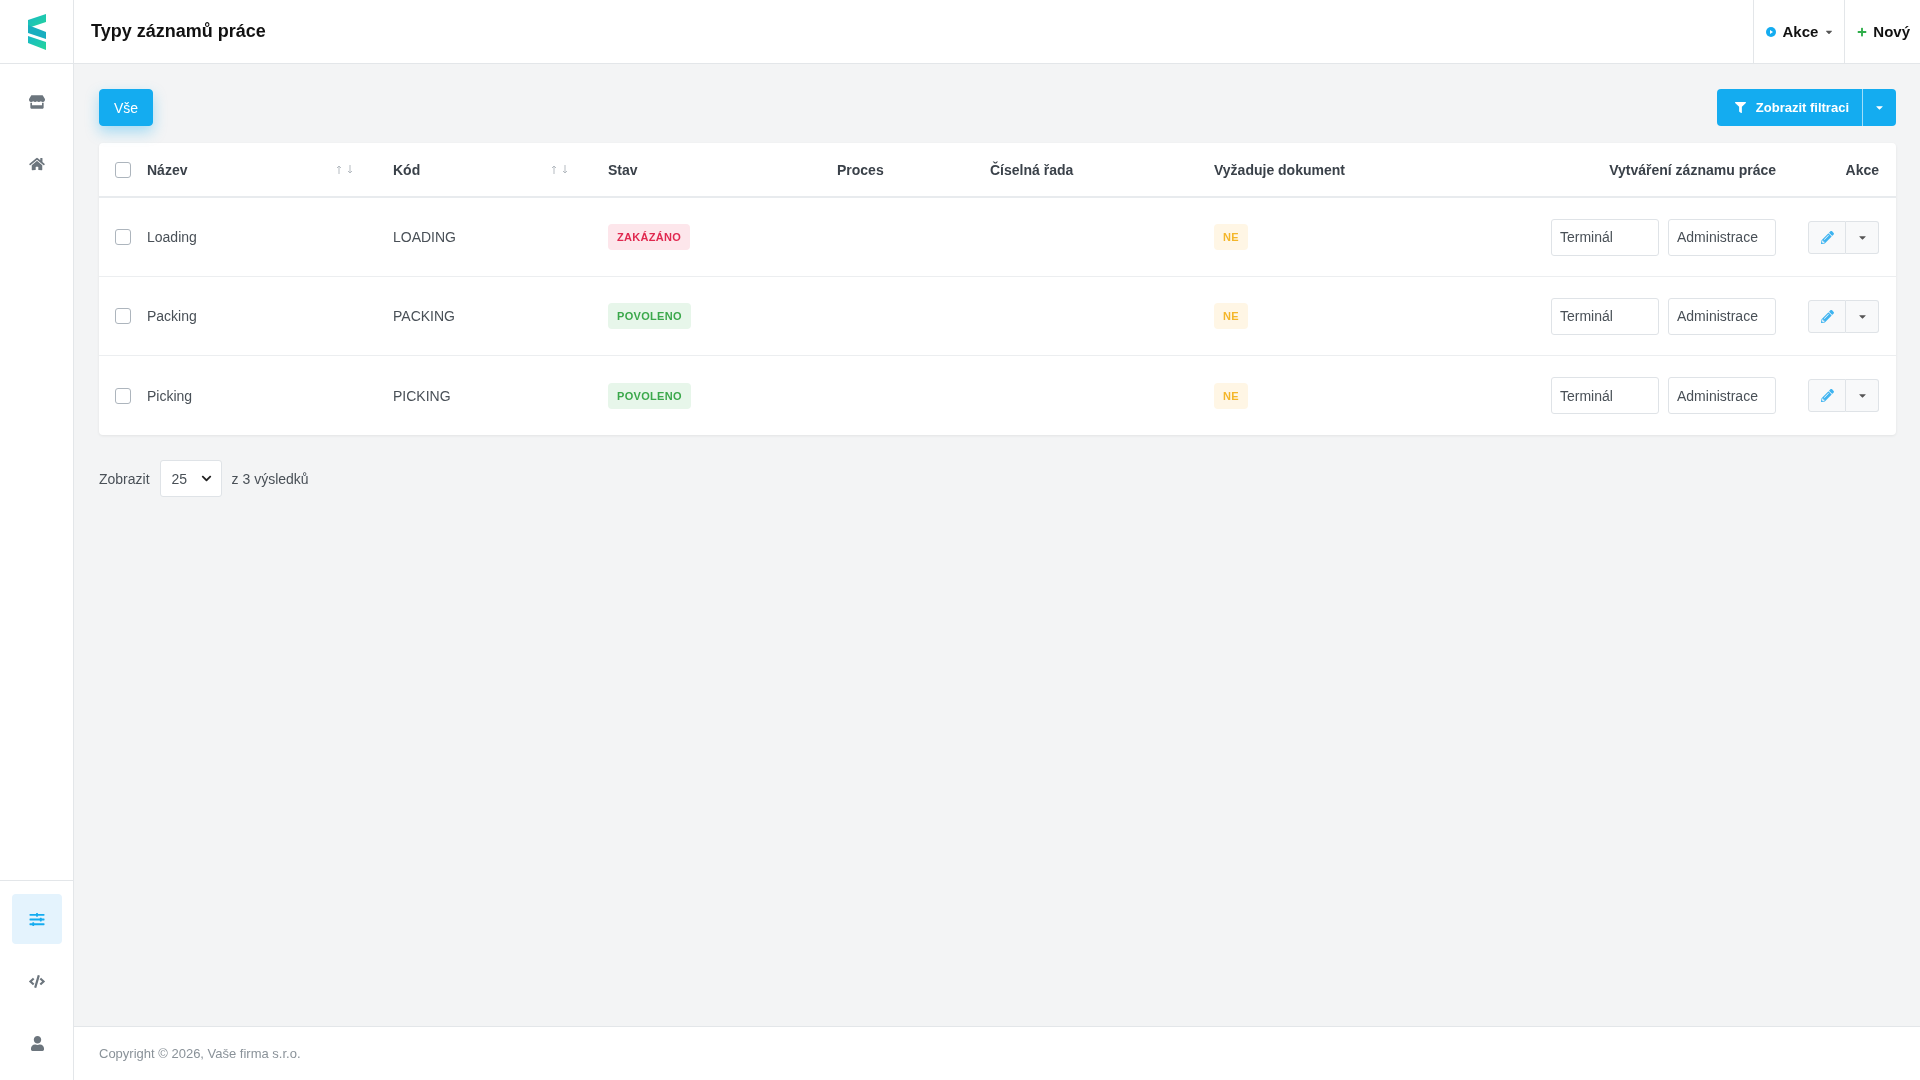 The image size is (1920, 1080). What do you see at coordinates (422, 395) in the screenshot?
I see `table-cell: PICKING` at bounding box center [422, 395].